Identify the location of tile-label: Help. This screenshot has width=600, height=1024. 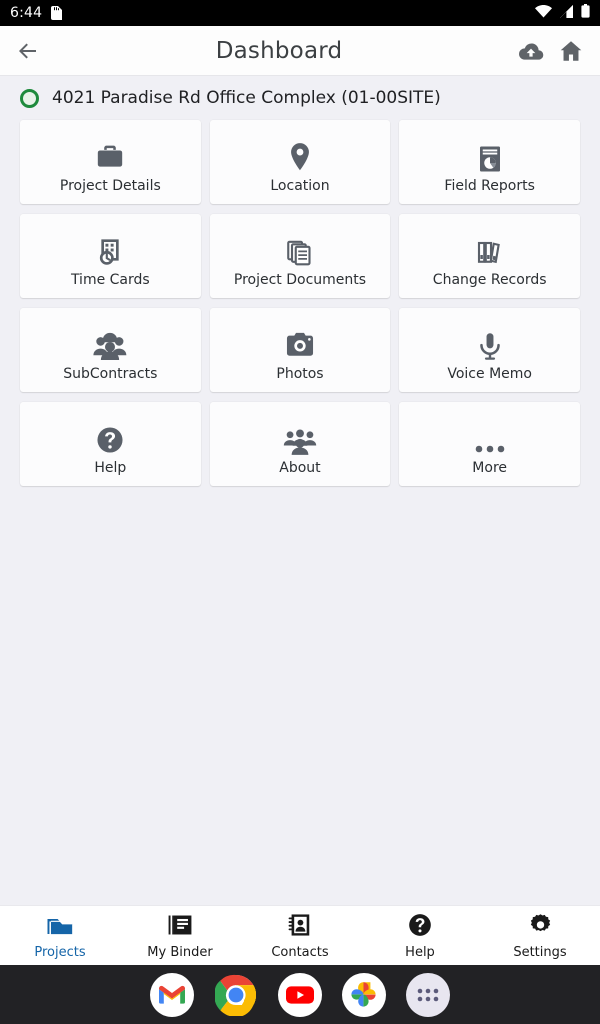
(110, 467).